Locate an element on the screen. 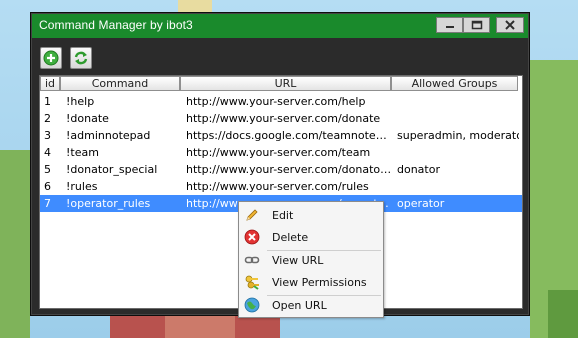  background-grass-right-dark is located at coordinates (563, 314).